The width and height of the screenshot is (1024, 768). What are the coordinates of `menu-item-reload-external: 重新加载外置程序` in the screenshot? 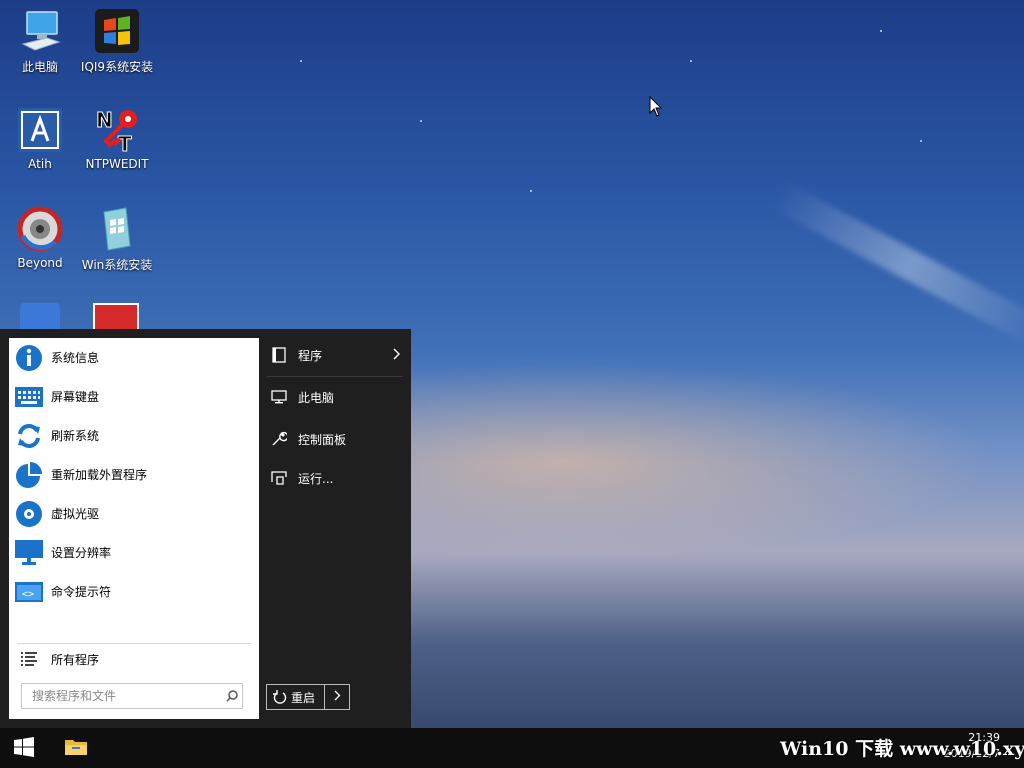 It's located at (134, 474).